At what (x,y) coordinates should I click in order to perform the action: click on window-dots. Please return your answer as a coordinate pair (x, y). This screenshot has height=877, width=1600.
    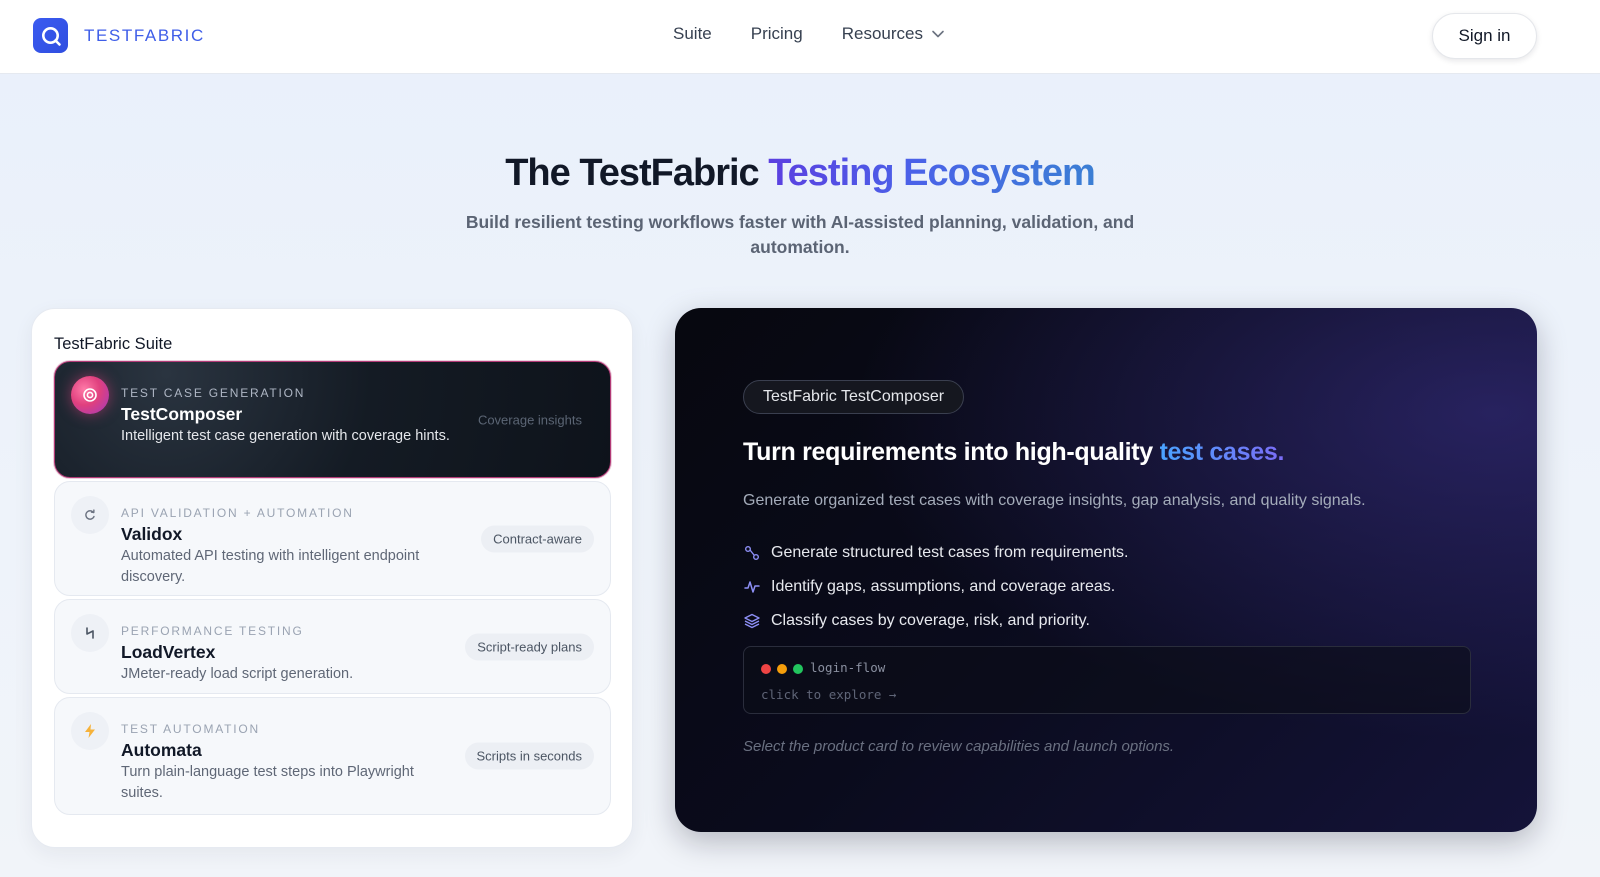
    Looking at the image, I should click on (785, 669).